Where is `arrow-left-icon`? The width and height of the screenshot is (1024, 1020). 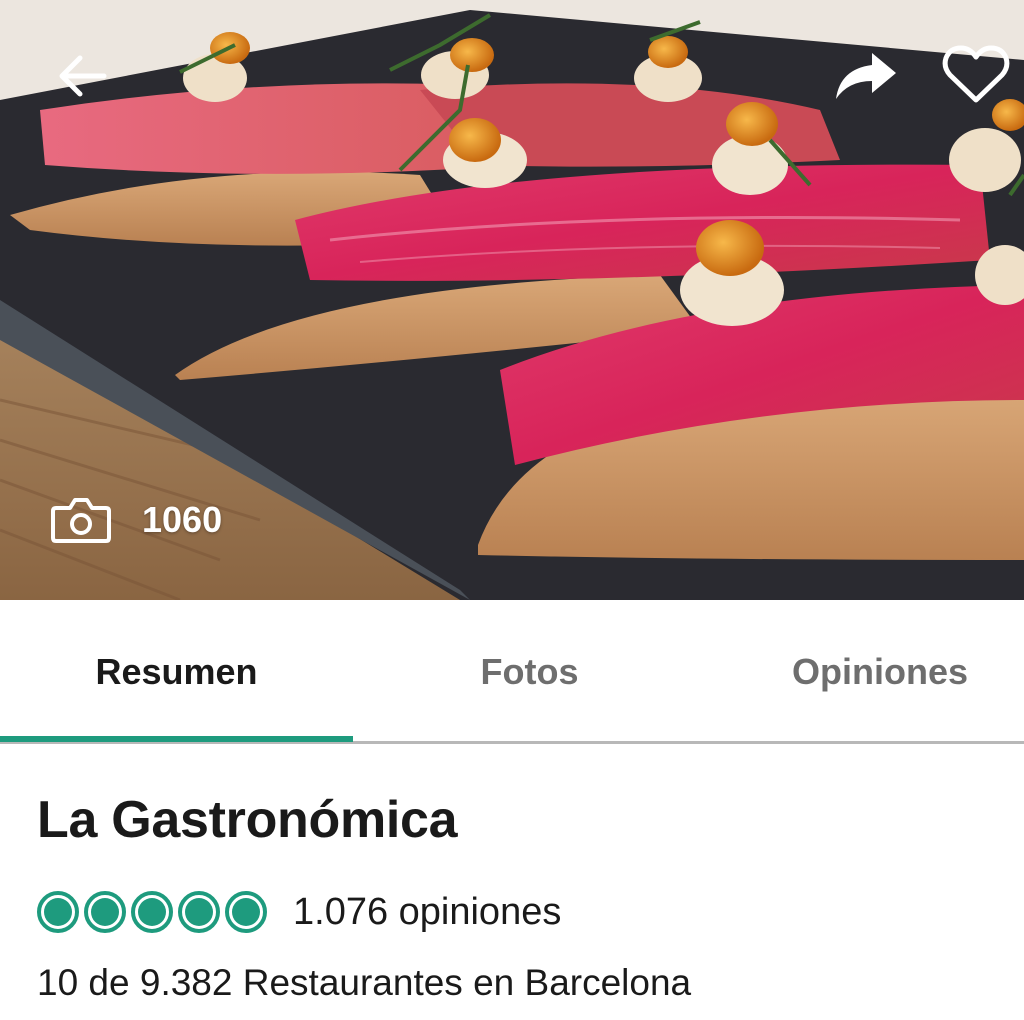
arrow-left-icon is located at coordinates (83, 76).